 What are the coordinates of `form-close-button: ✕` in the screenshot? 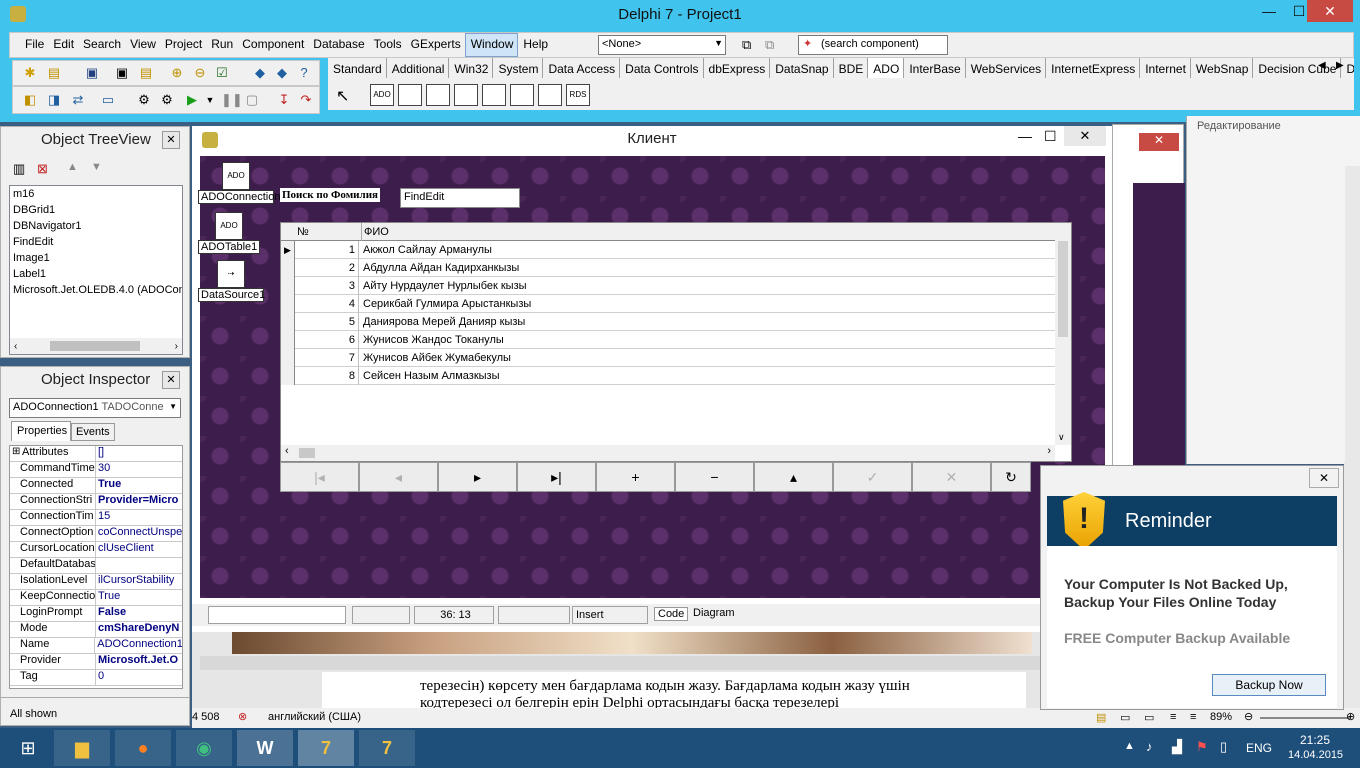 It's located at (1085, 136).